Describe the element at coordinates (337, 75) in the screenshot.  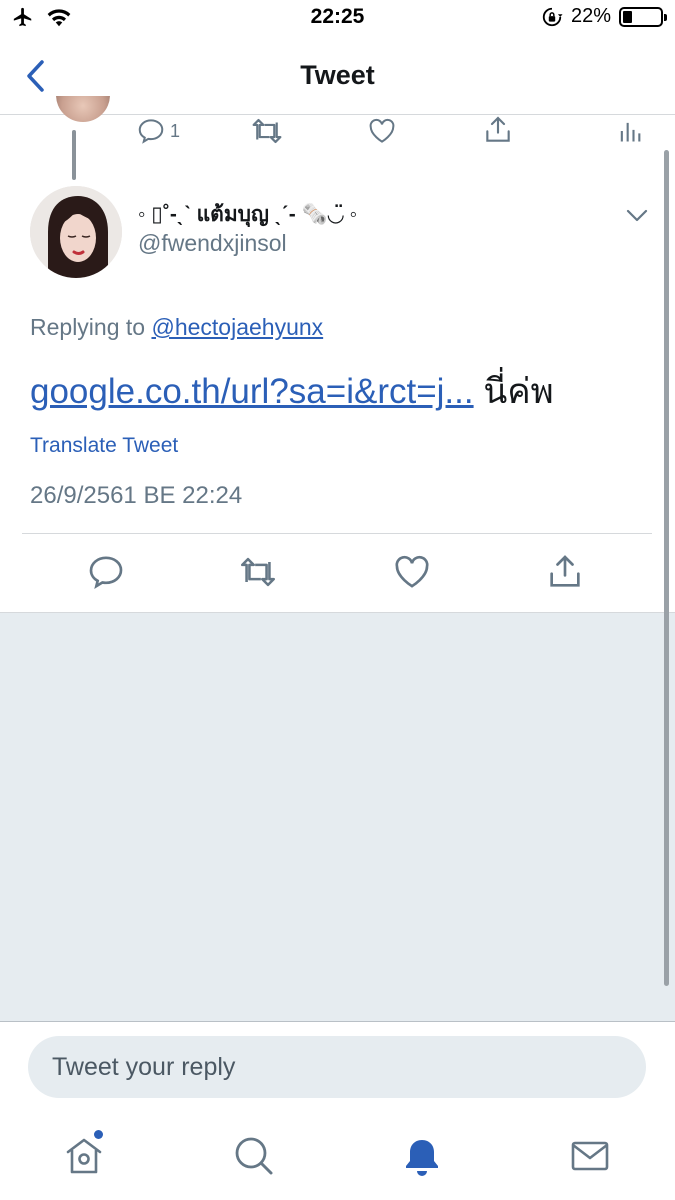
I see `page-title: Tweet` at that location.